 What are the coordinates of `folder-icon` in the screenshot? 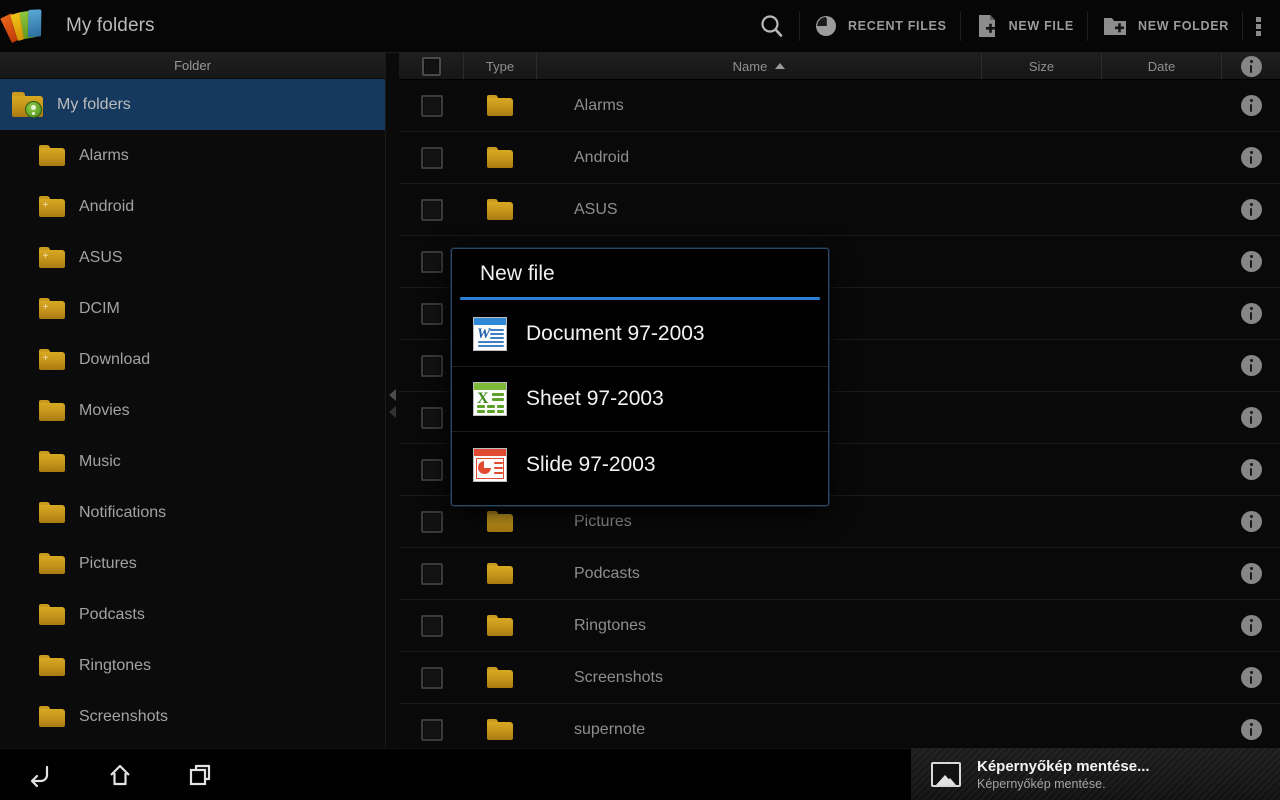 It's located at (500, 677).